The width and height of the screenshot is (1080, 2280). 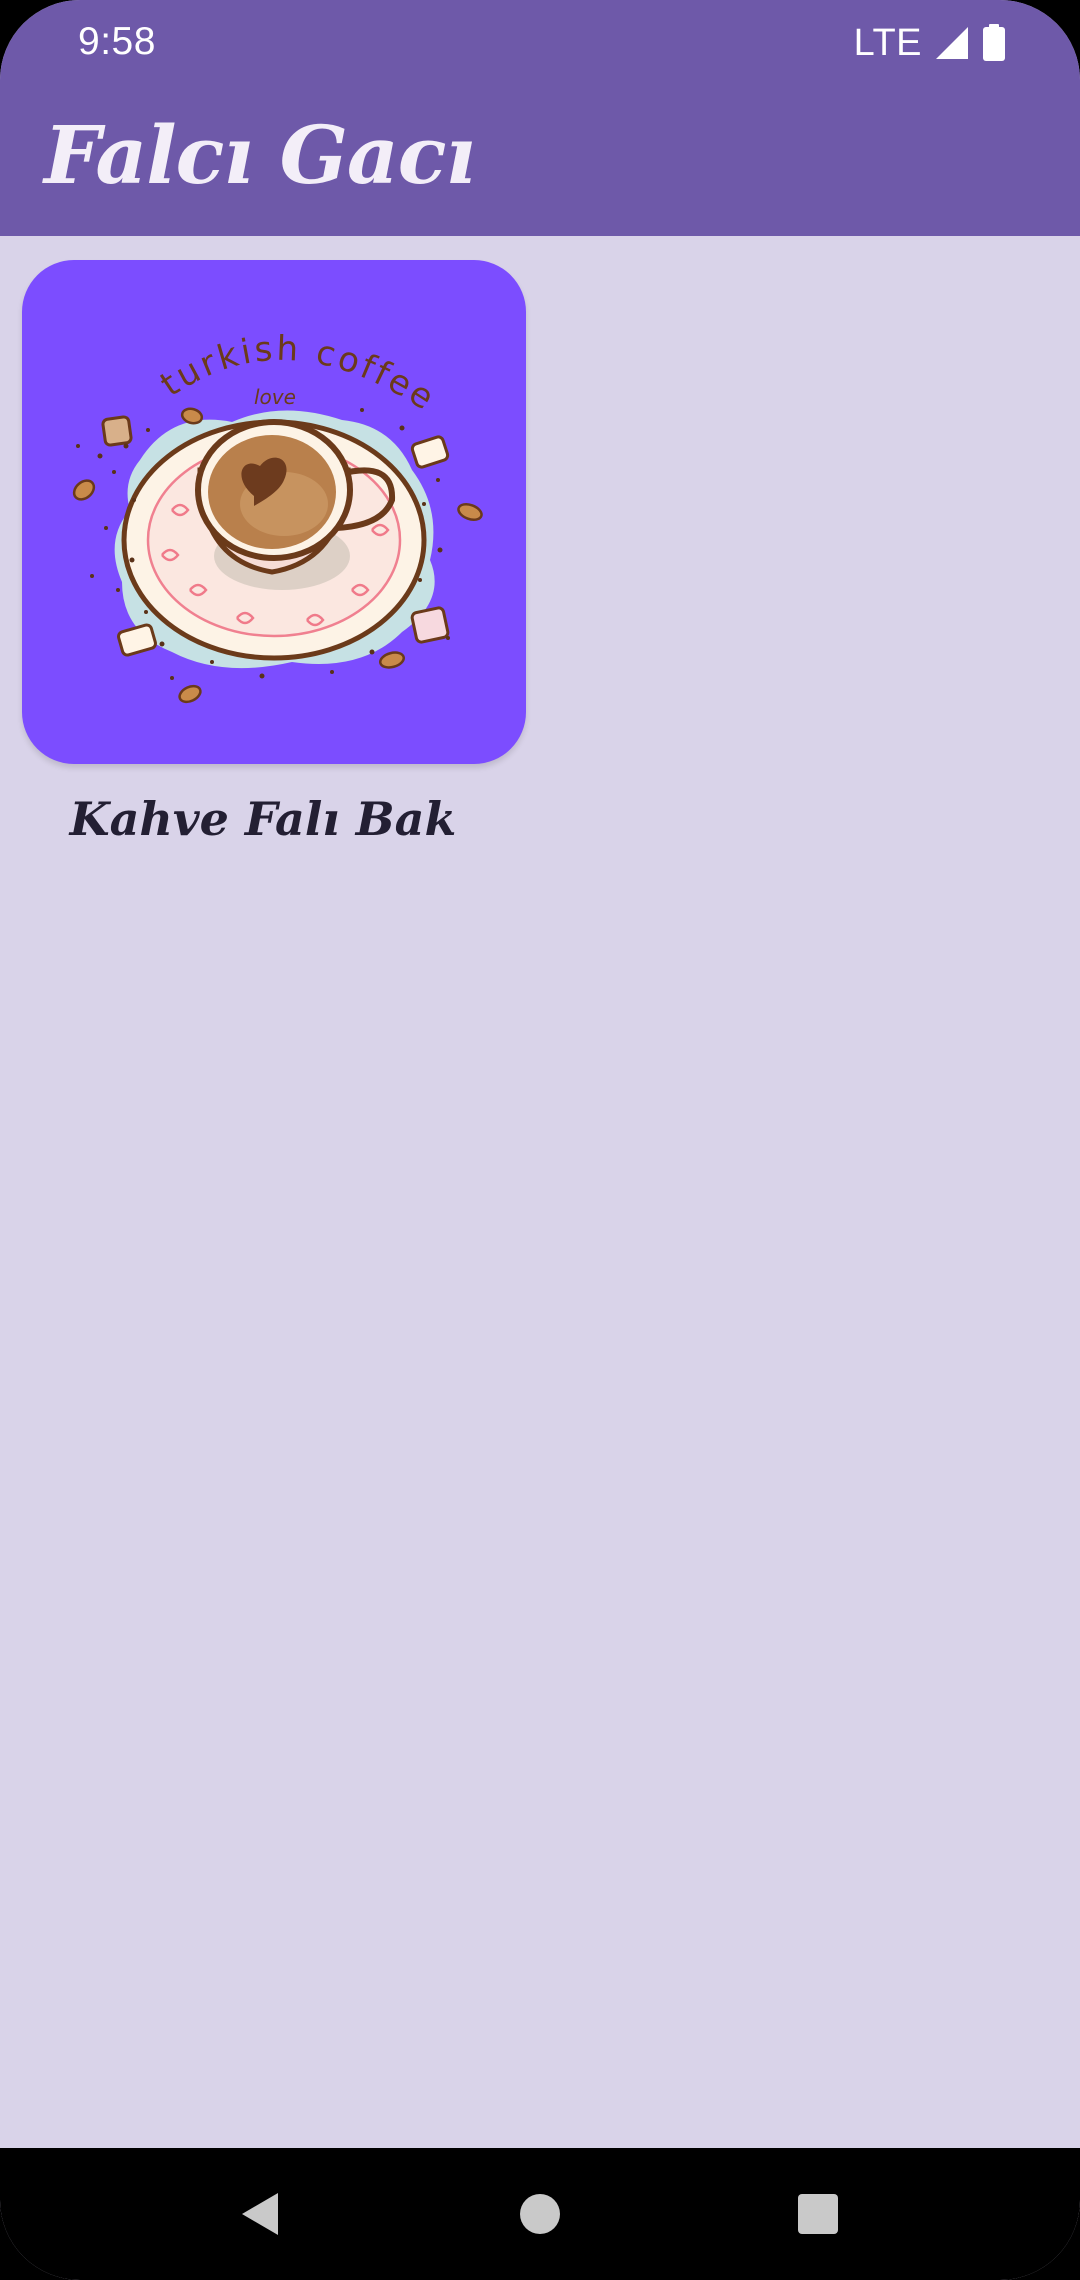 I want to click on back-icon, so click(x=260, y=2214).